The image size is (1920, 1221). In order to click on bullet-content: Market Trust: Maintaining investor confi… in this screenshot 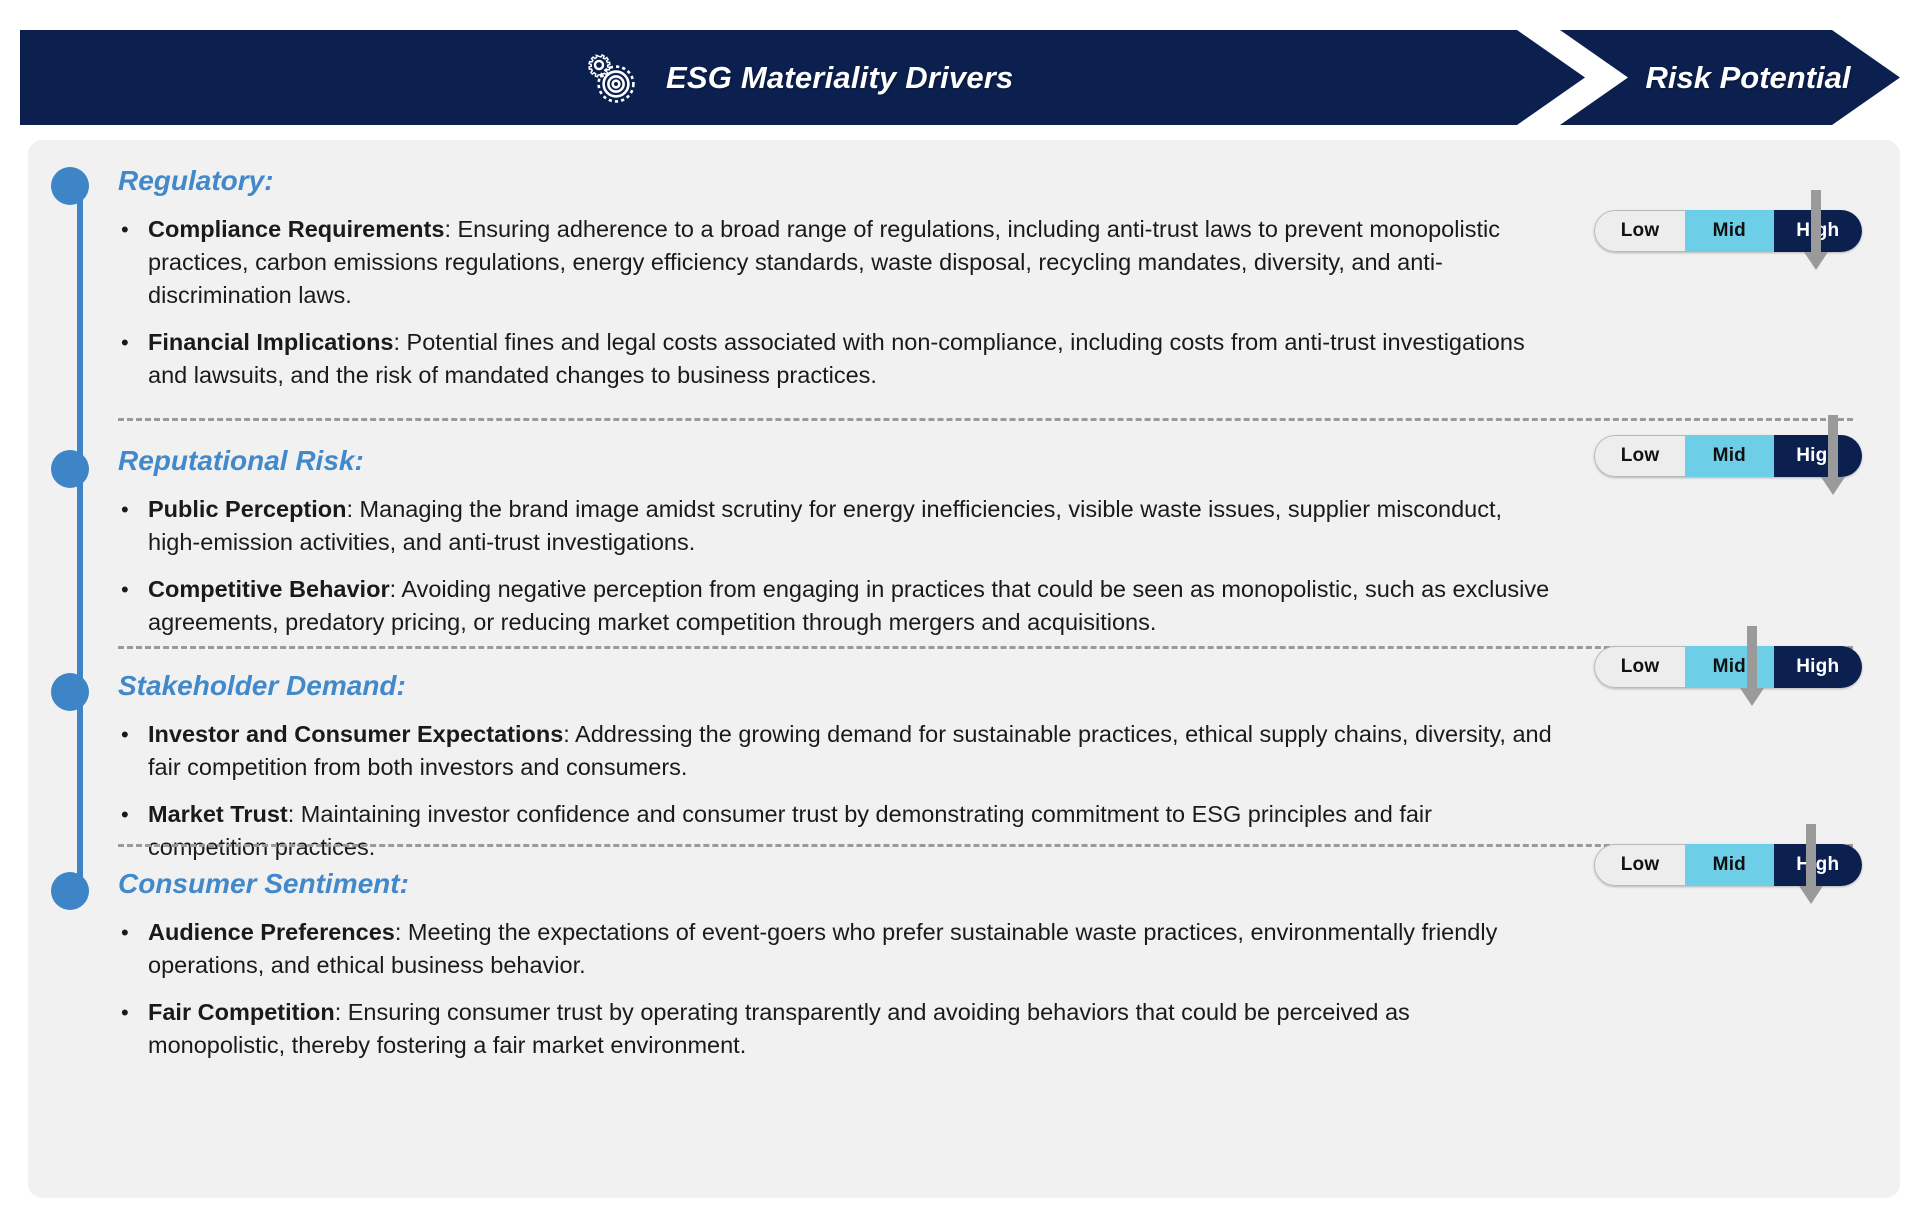, I will do `click(850, 831)`.